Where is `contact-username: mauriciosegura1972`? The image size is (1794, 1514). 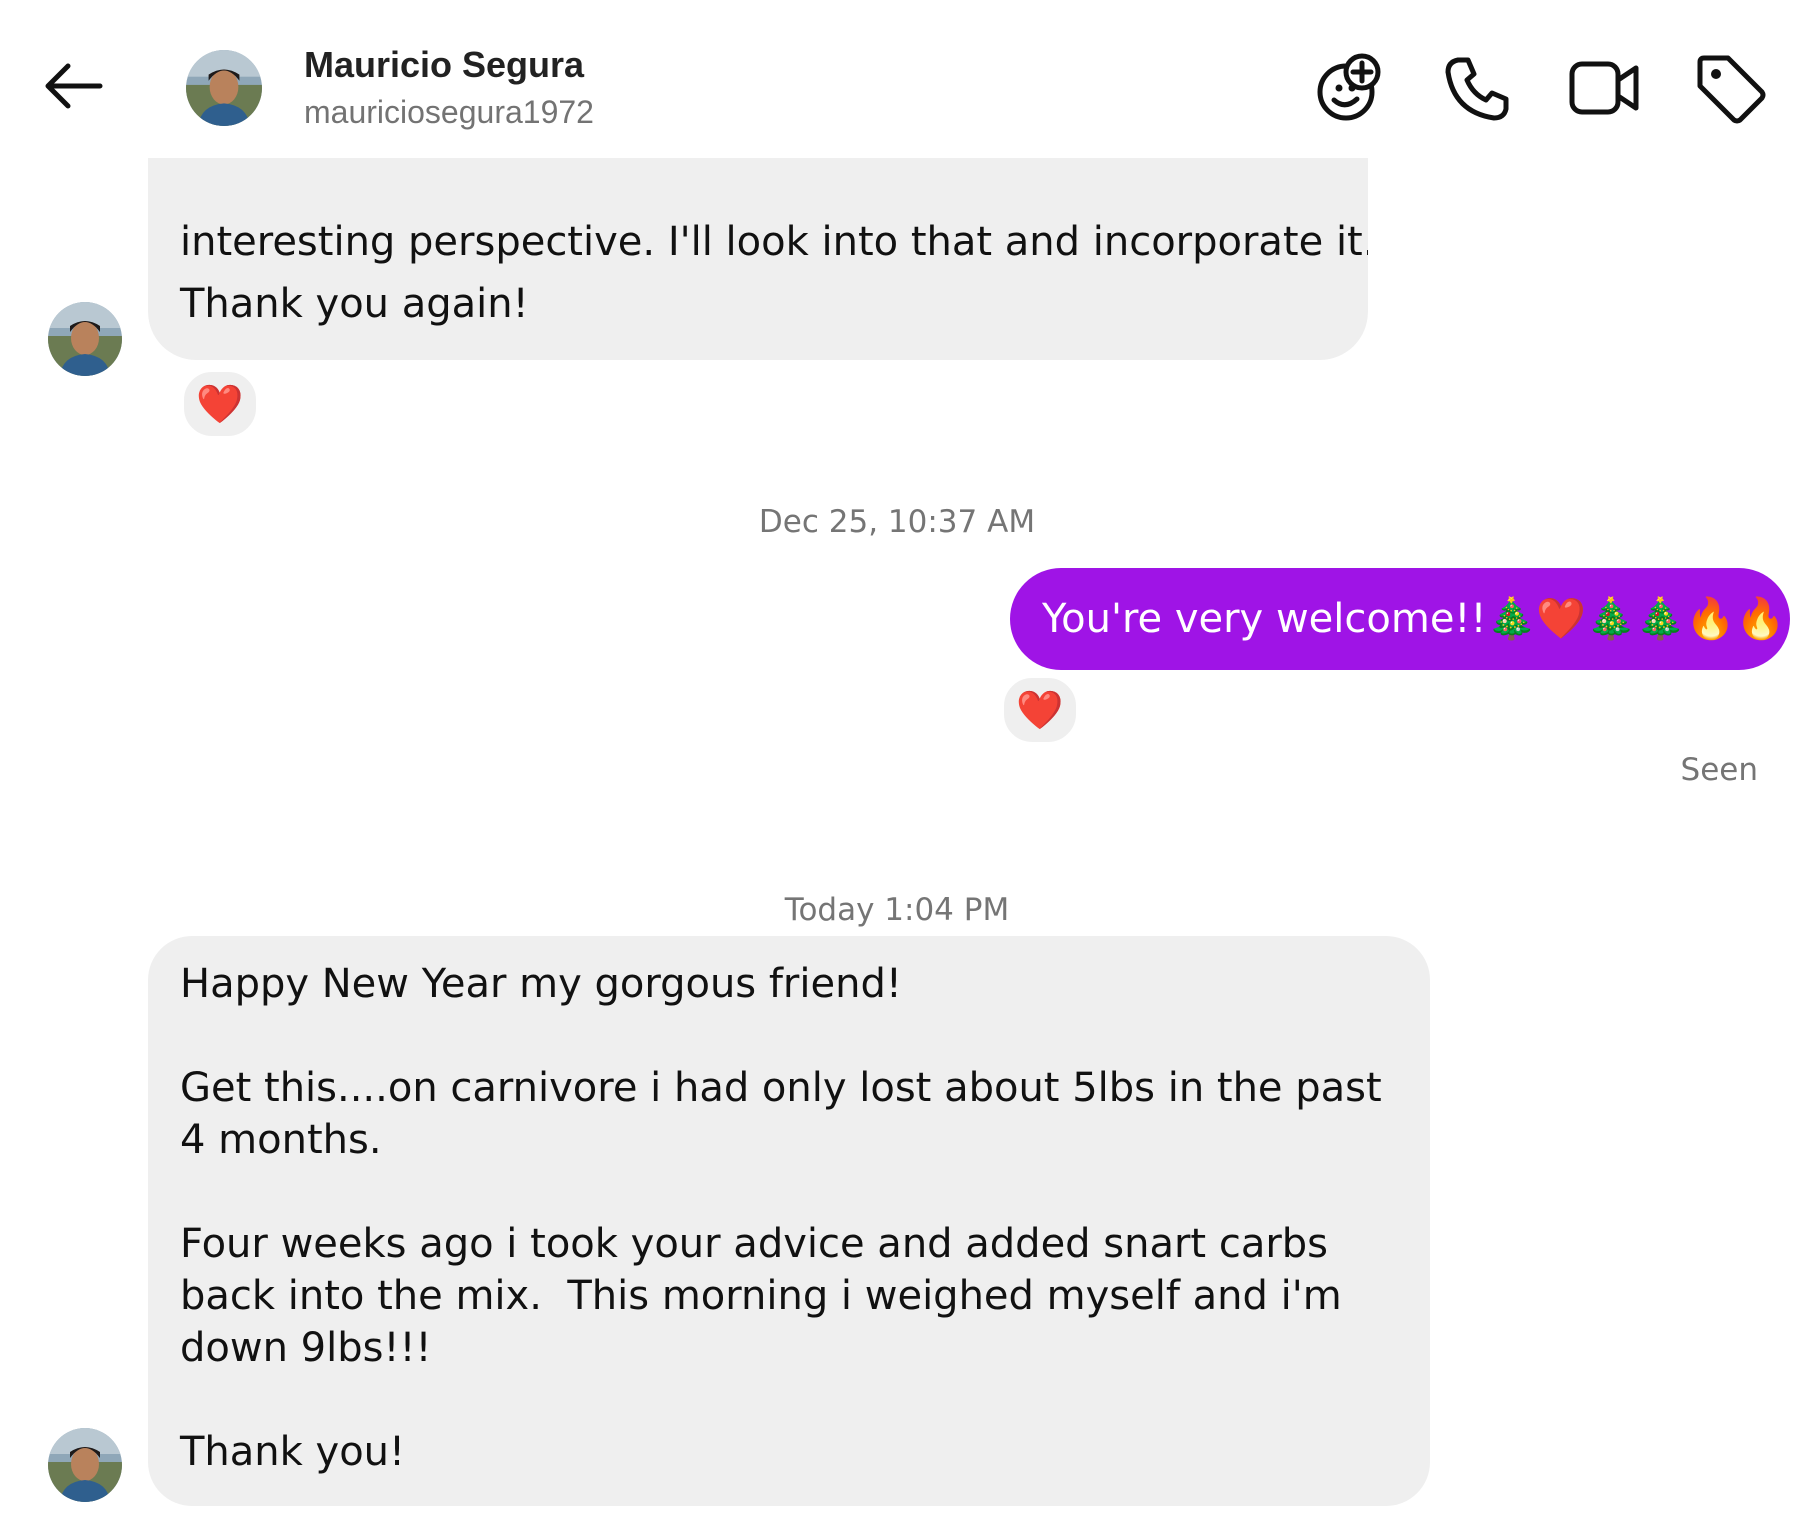
contact-username: mauriciosegura1972 is located at coordinates (449, 112).